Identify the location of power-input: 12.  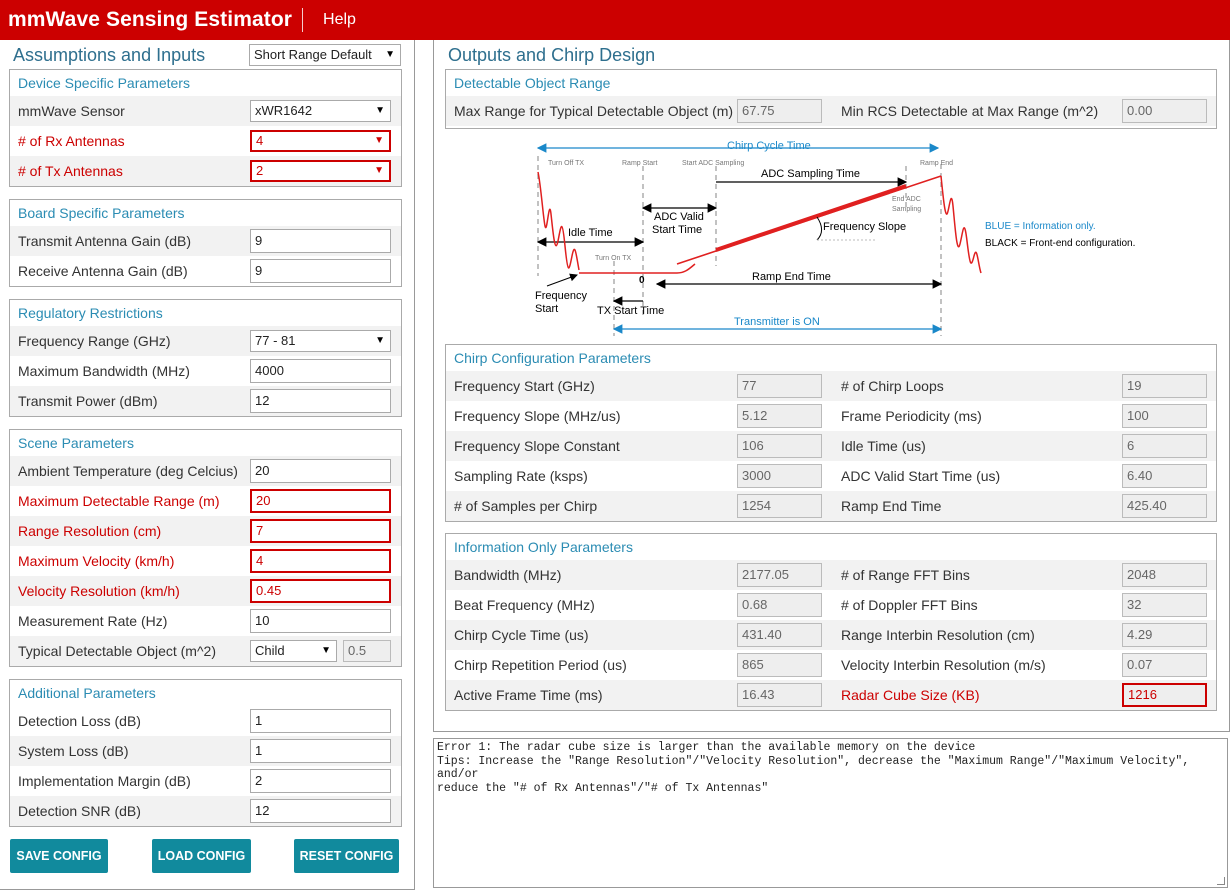
(320, 401).